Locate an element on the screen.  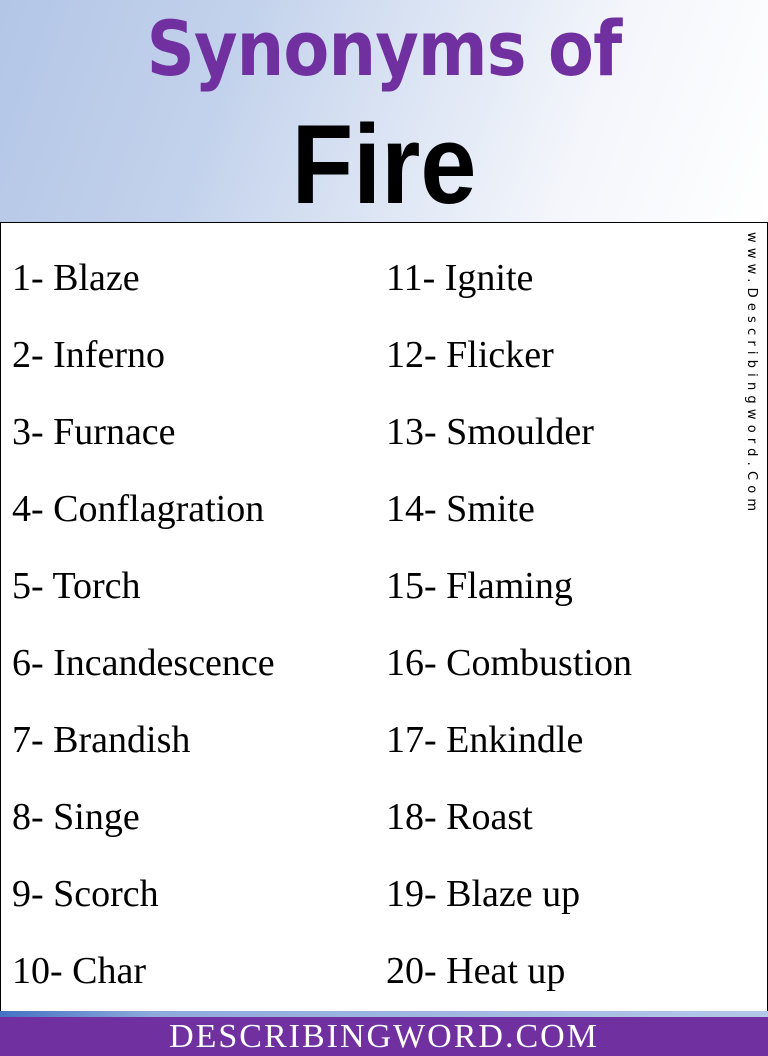
list-item: 13- Smoulder is located at coordinates (490, 432).